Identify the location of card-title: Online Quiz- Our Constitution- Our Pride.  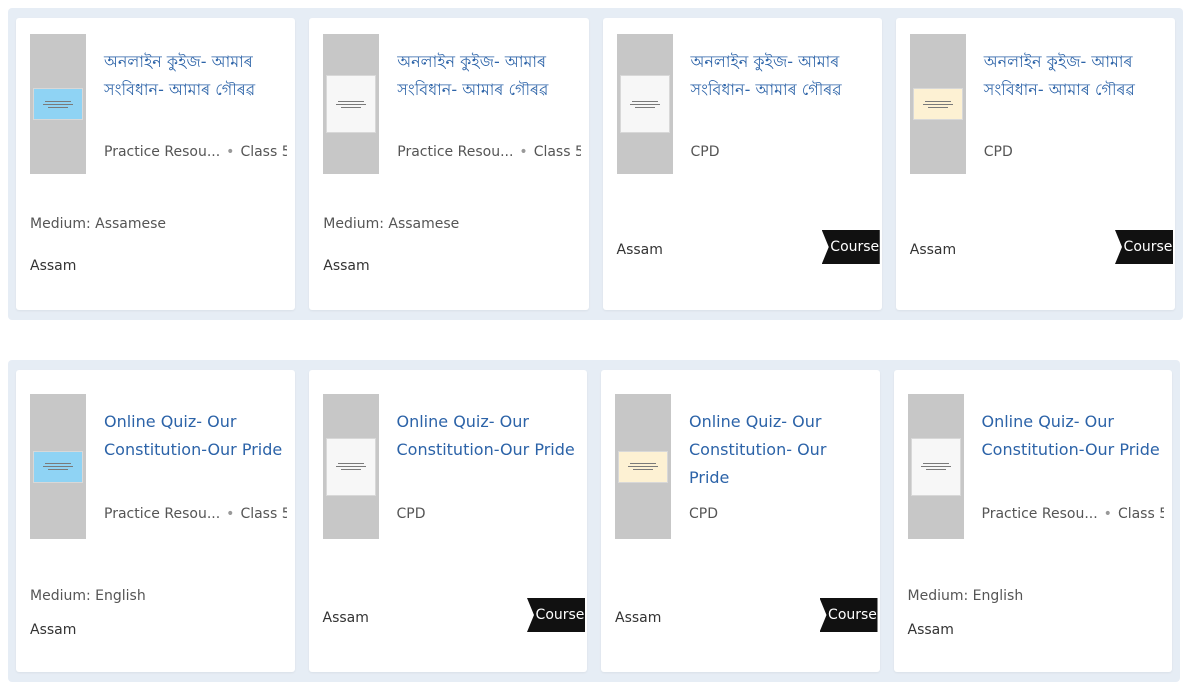
(780, 450).